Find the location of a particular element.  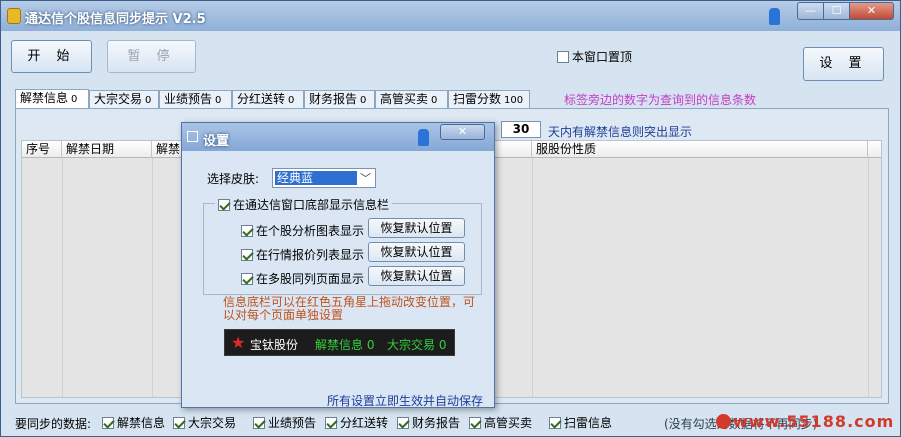

sync-dividend-checkbox: 分红送转 is located at coordinates (356, 422).